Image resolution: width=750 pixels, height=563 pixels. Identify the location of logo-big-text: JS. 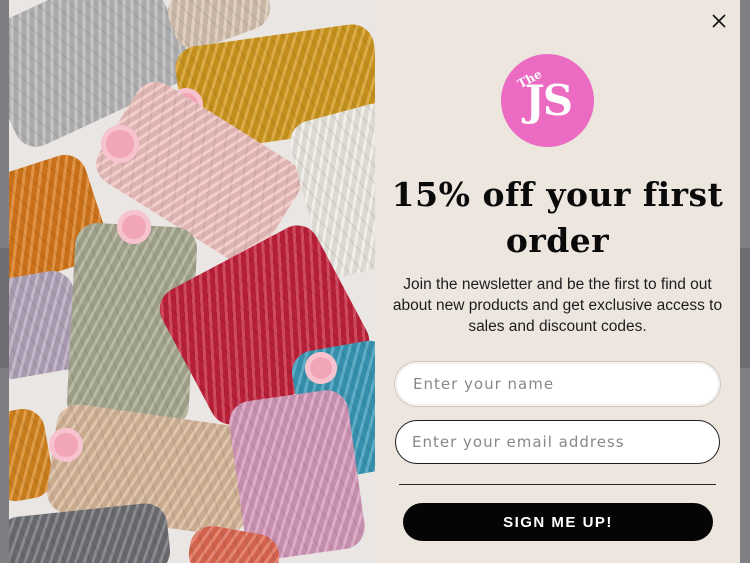
(548, 100).